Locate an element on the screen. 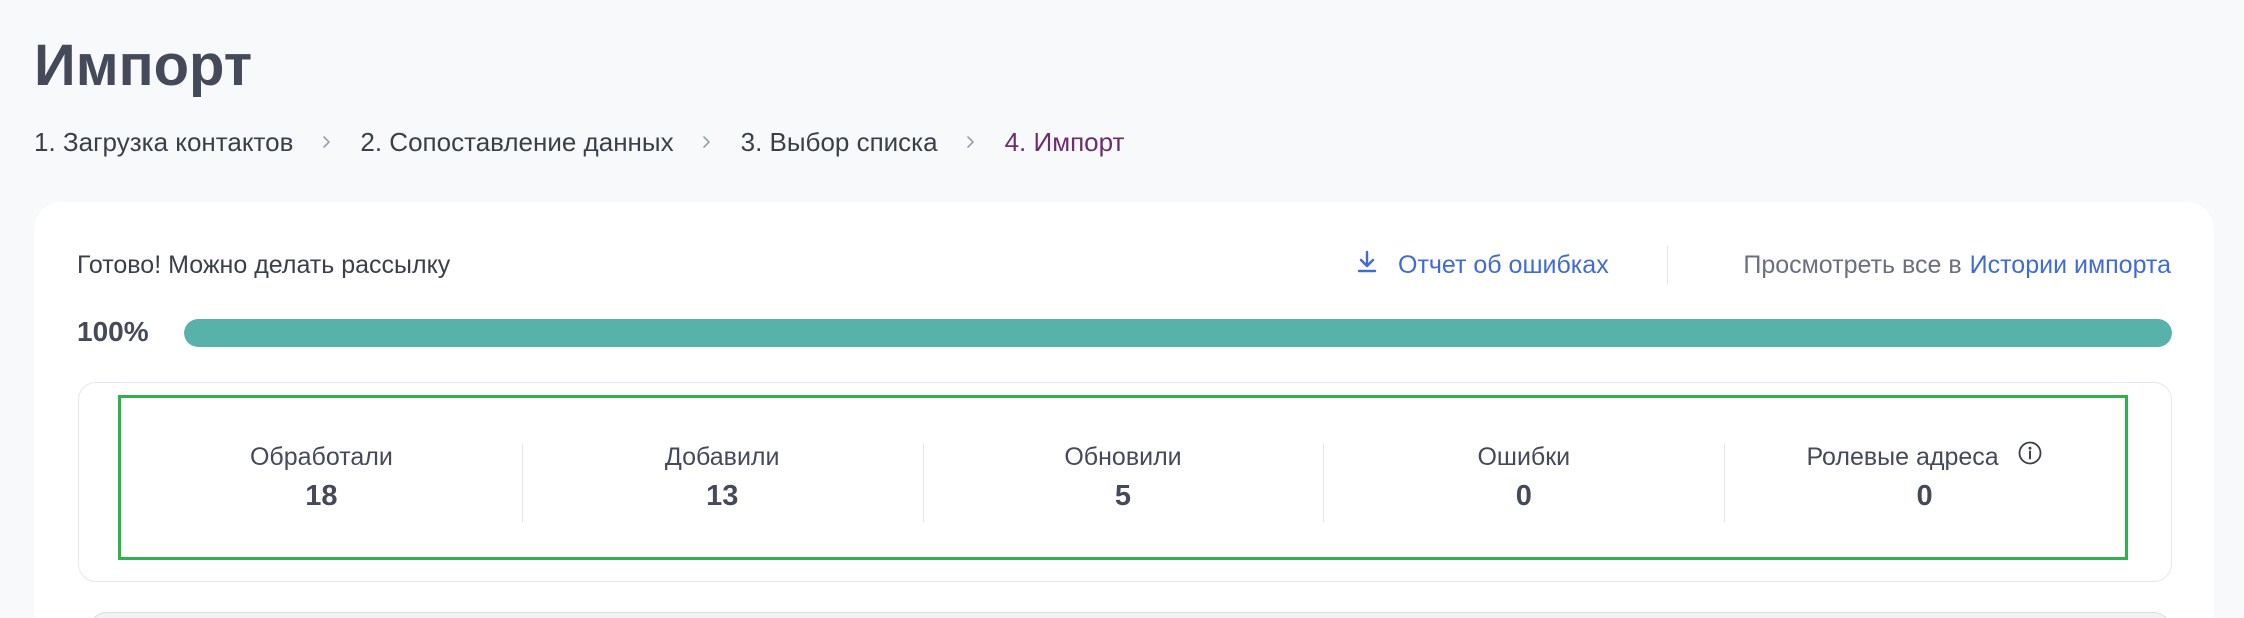 Image resolution: width=2244 pixels, height=618 pixels. stat-label-text: Обновили is located at coordinates (1123, 456).